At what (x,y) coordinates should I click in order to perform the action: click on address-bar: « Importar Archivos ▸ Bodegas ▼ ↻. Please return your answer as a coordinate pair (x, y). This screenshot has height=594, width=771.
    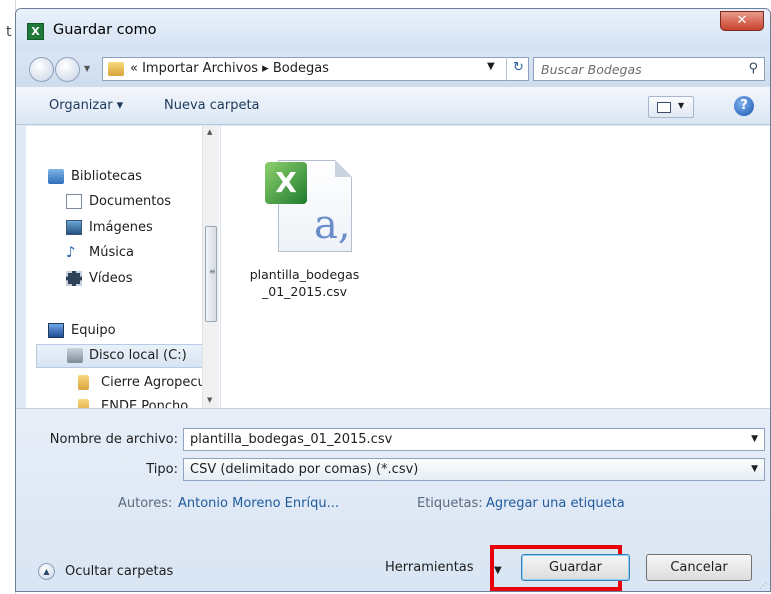
    Looking at the image, I should click on (315, 69).